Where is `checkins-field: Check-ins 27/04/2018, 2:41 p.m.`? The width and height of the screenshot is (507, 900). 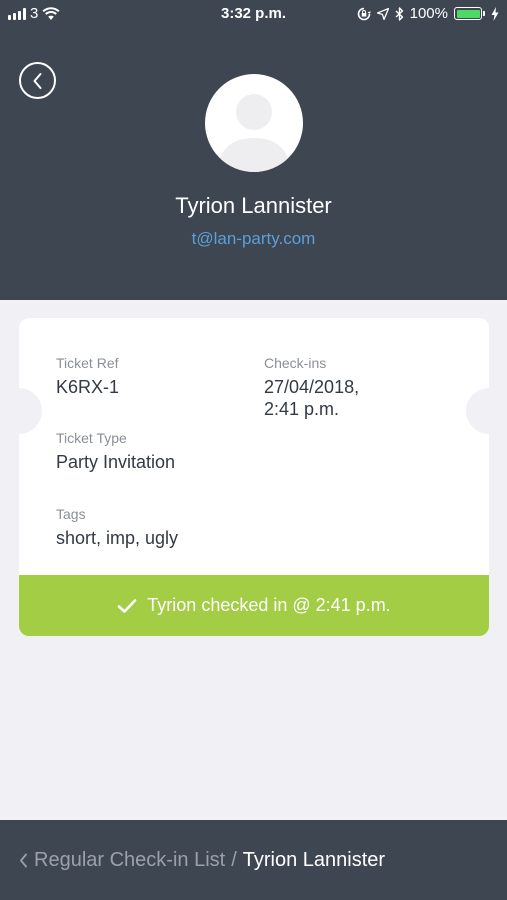
checkins-field: Check-ins 27/04/2018, 2:41 p.m. is located at coordinates (311, 387).